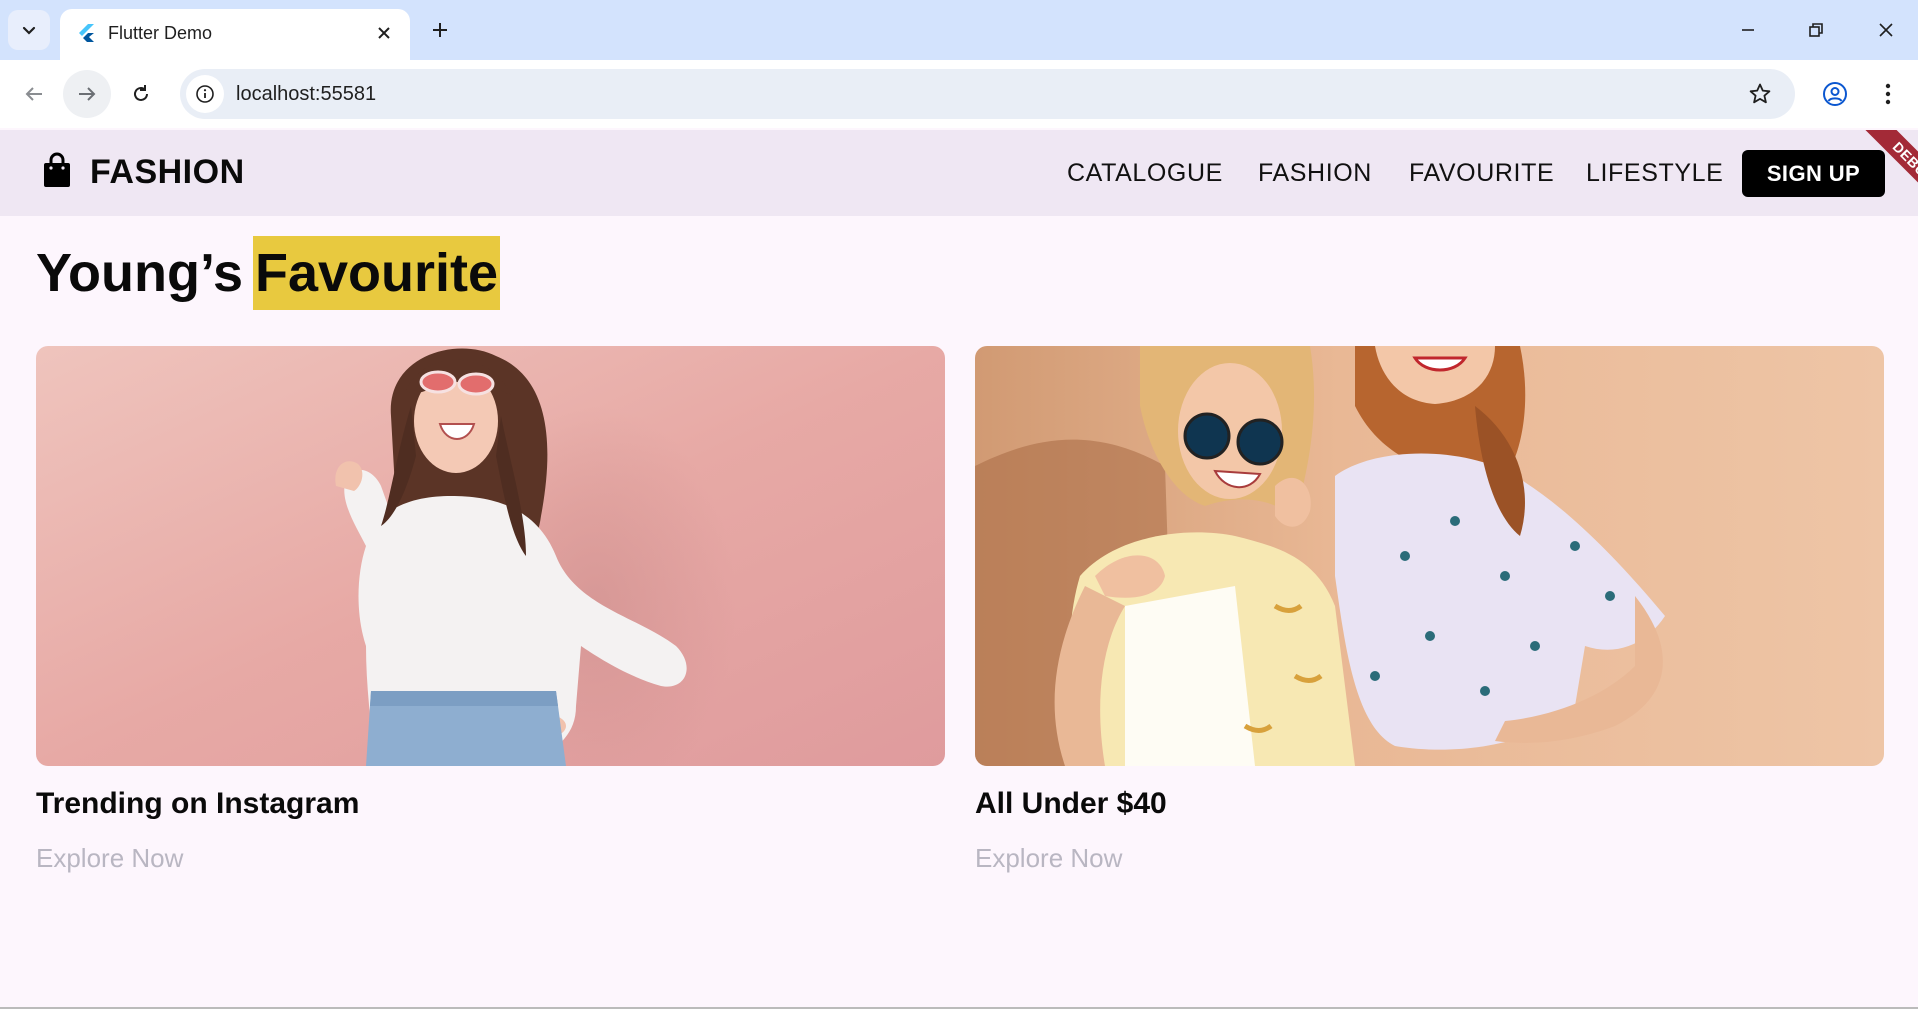  I want to click on new-tab-button, so click(440, 30).